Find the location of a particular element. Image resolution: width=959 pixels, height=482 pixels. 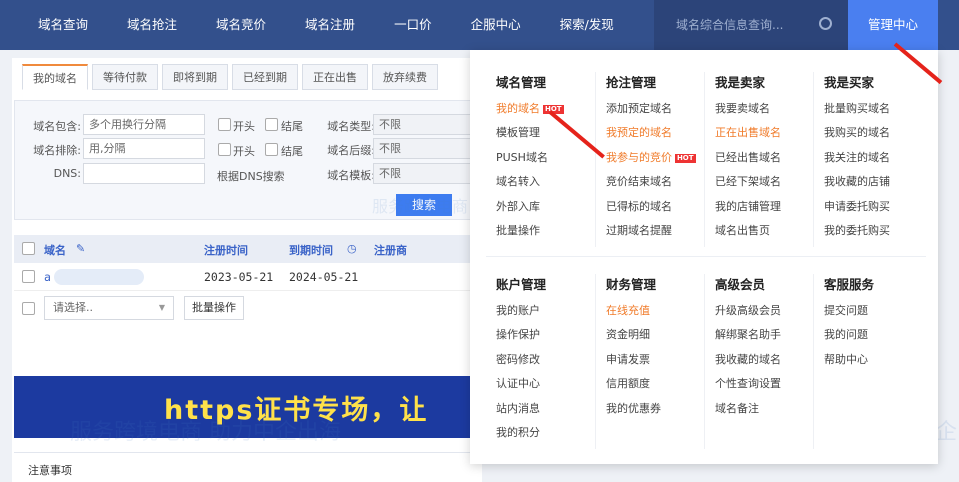

tab-pending-payment: 等待付款 is located at coordinates (125, 77).